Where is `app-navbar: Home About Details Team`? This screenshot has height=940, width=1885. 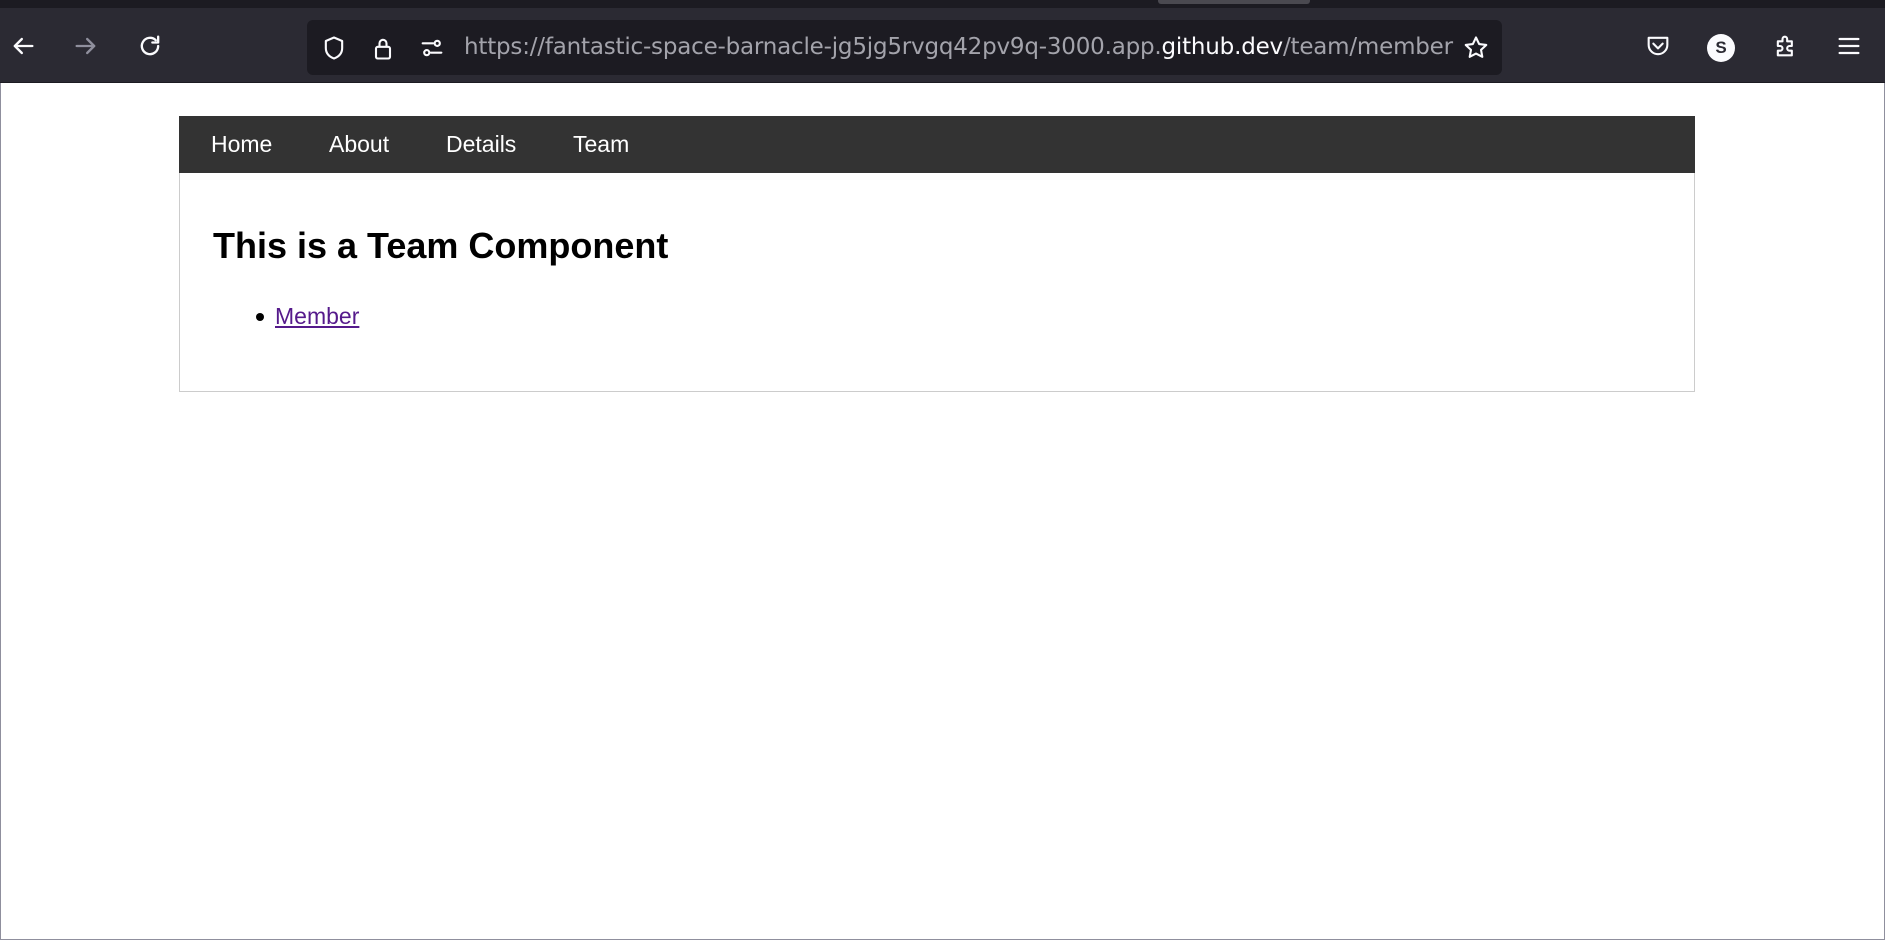 app-navbar: Home About Details Team is located at coordinates (937, 144).